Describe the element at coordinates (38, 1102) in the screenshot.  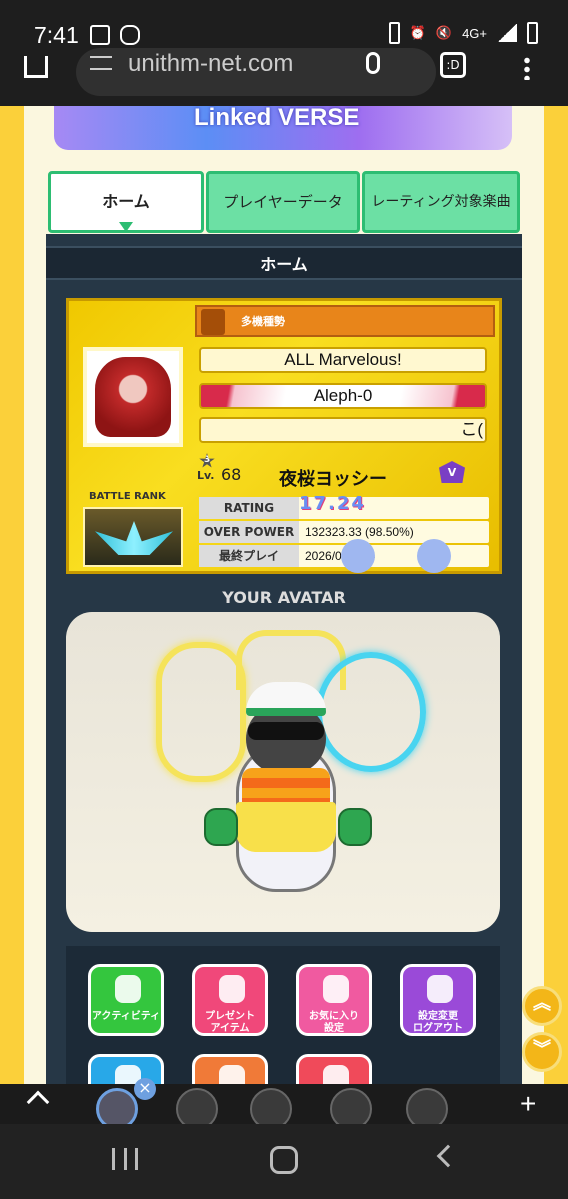
I see `expand-tabs-icon` at that location.